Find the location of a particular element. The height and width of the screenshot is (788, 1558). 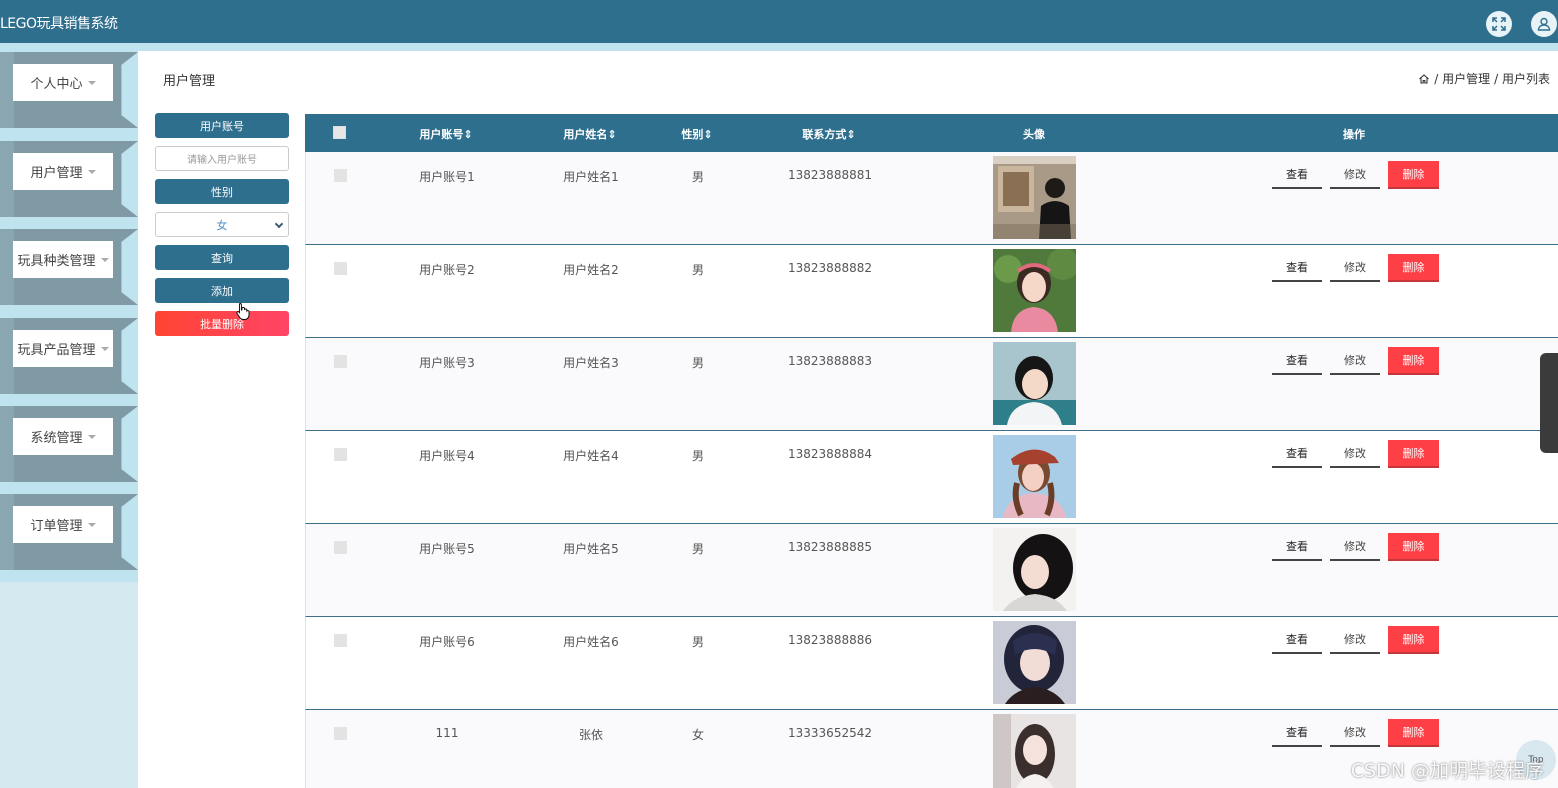

table-header: 用户账号⇕ 用户姓名⇕ 性别⇕ 联系方式⇕ 头像 操作 is located at coordinates (931, 133).